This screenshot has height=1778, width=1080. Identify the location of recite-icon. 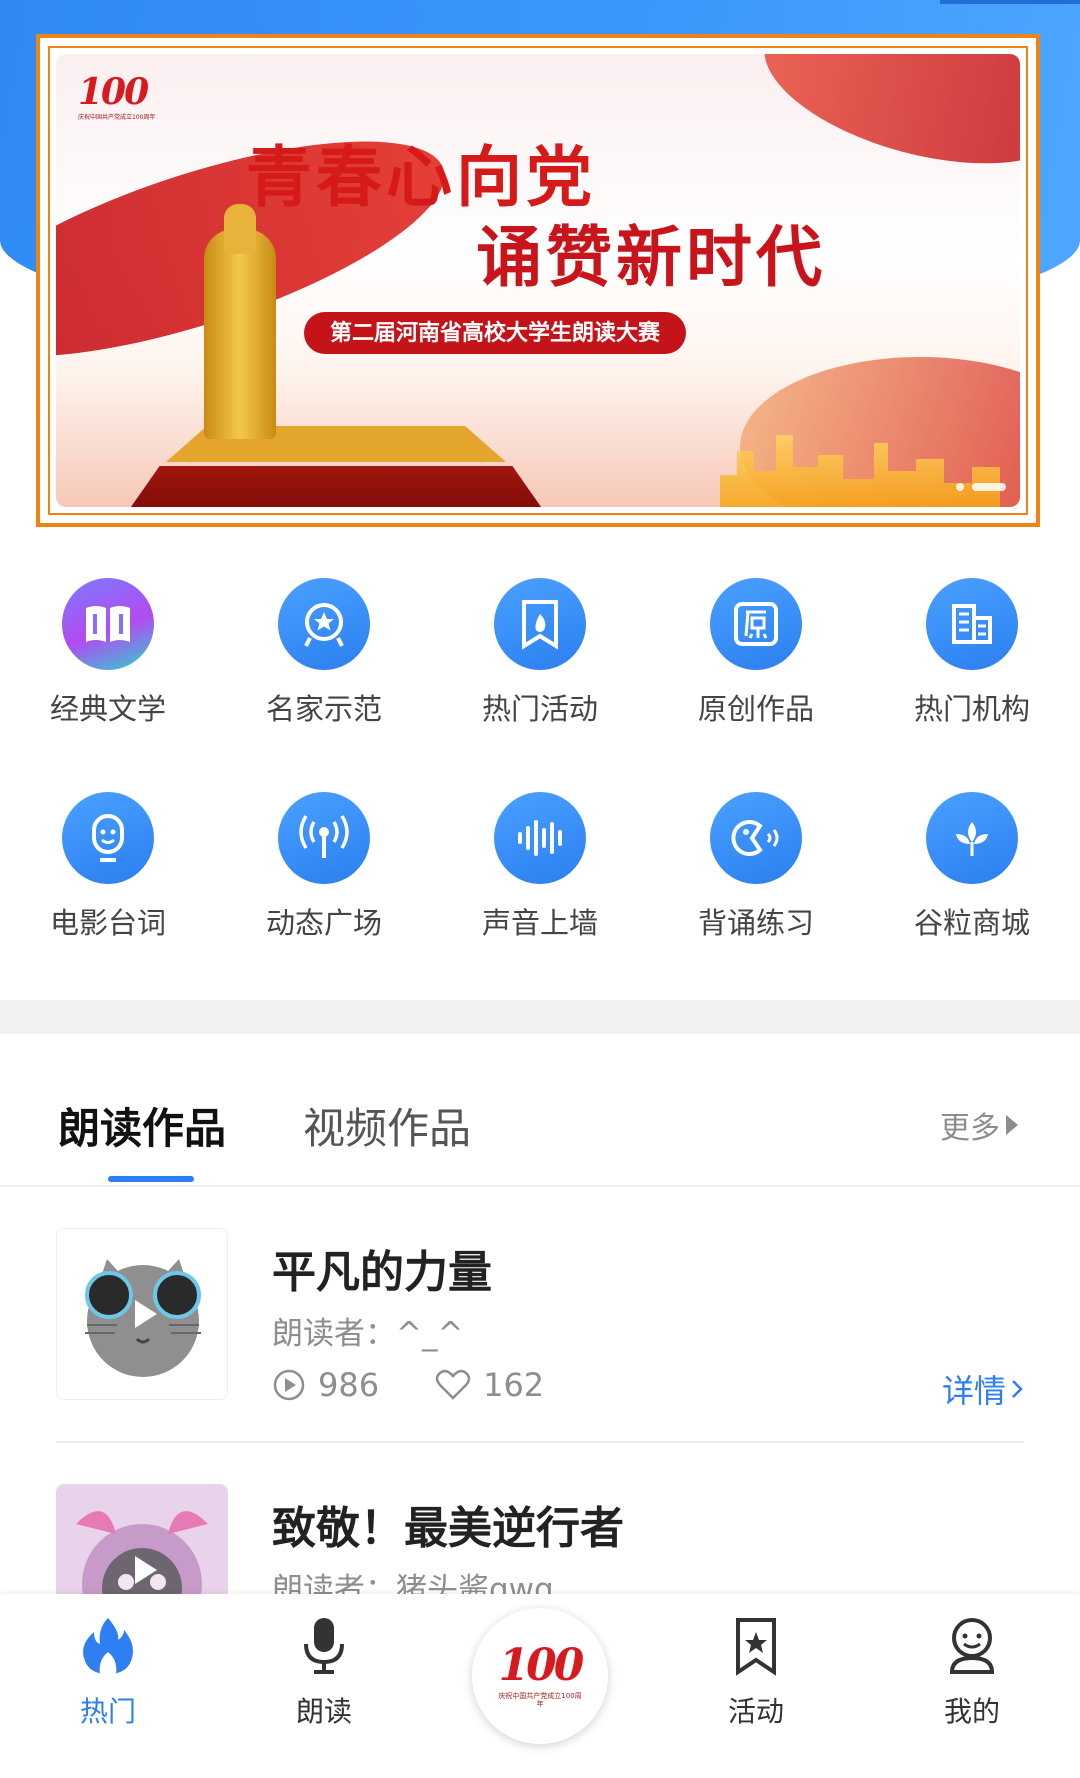
(756, 838).